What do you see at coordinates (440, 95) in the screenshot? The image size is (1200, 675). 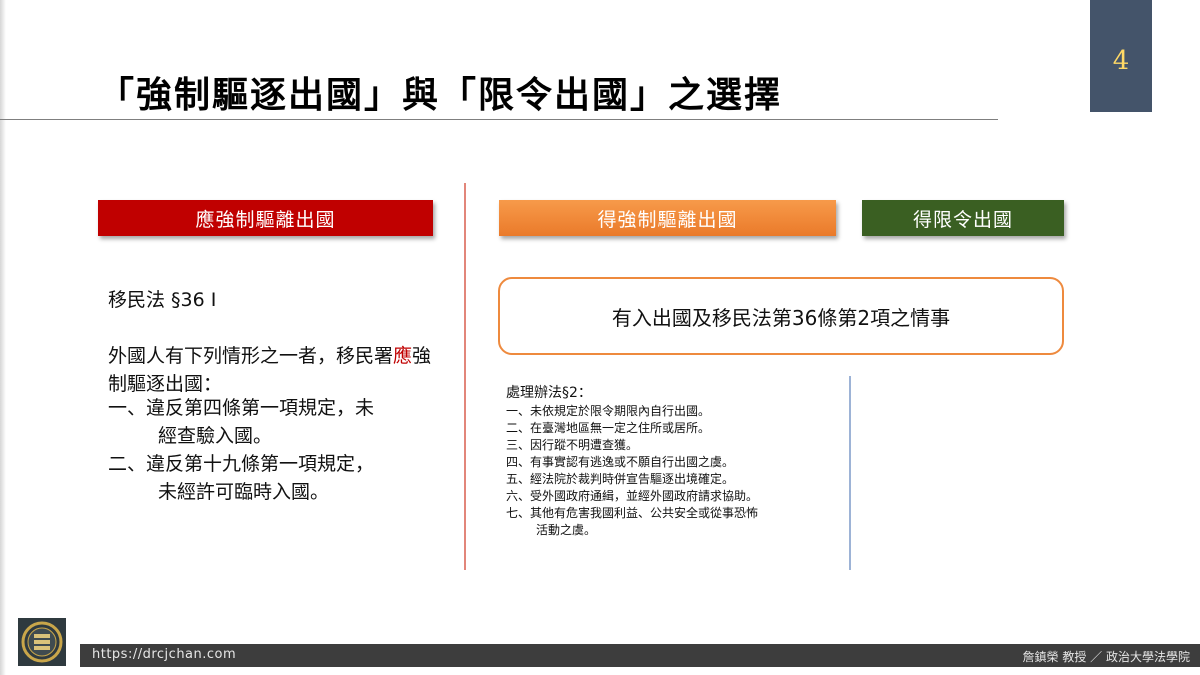 I see `slide-title: 「強制驅逐出國」與「限令出國」之選擇` at bounding box center [440, 95].